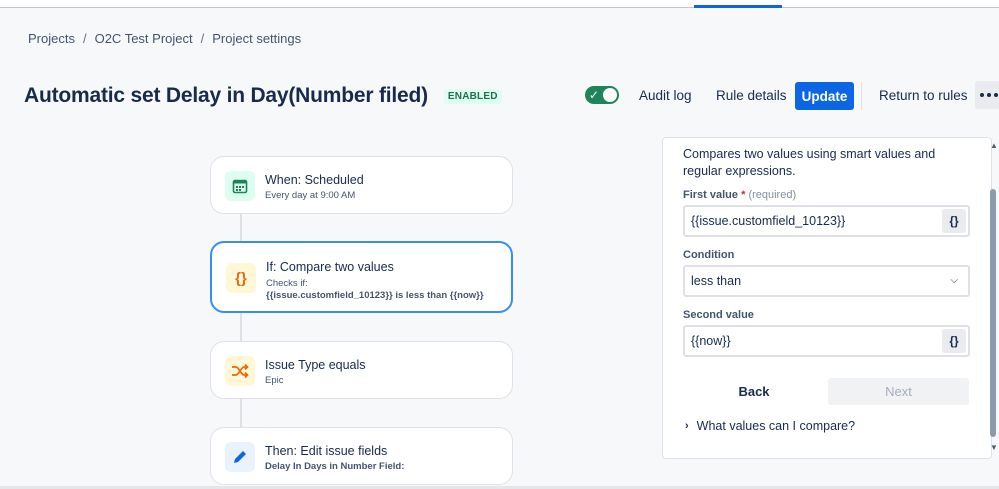 This screenshot has height=489, width=999. Describe the element at coordinates (326, 451) in the screenshot. I see `component-title: Then: Edit issue fields` at that location.